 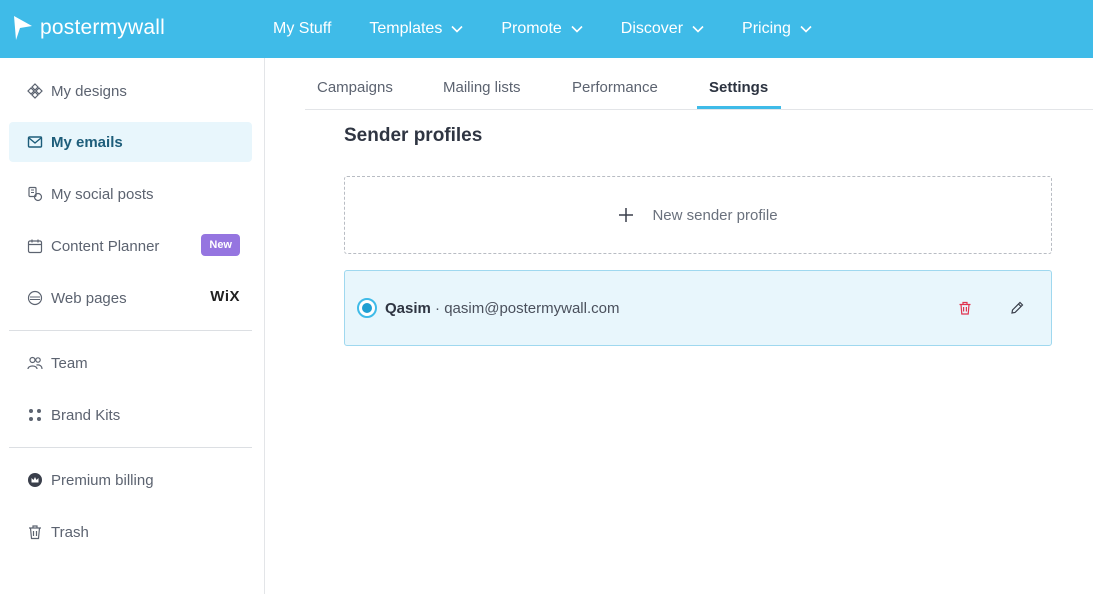 What do you see at coordinates (35, 480) in the screenshot?
I see `crown-icon` at bounding box center [35, 480].